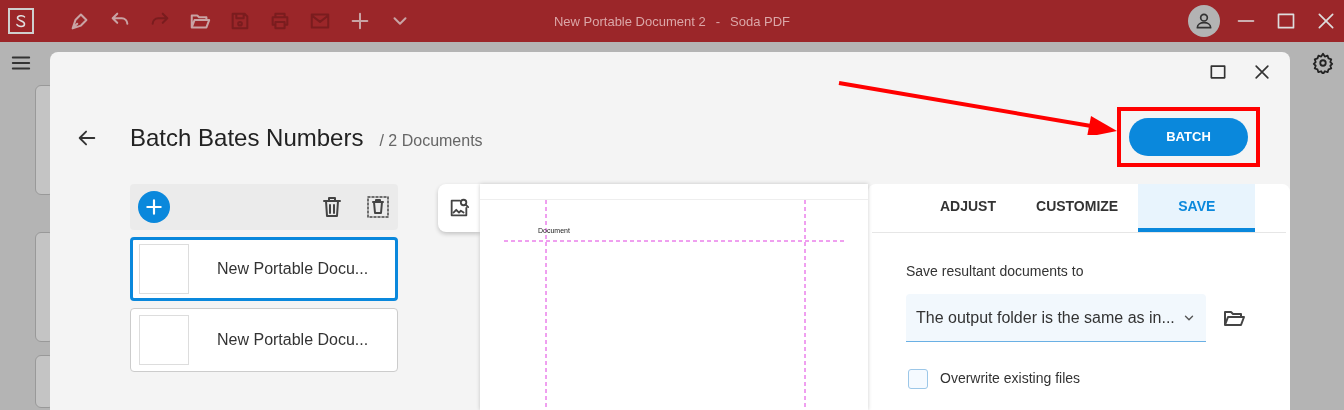 The height and width of the screenshot is (410, 1344). What do you see at coordinates (1077, 208) in the screenshot?
I see `panel-tab: CUSTOMIZE` at bounding box center [1077, 208].